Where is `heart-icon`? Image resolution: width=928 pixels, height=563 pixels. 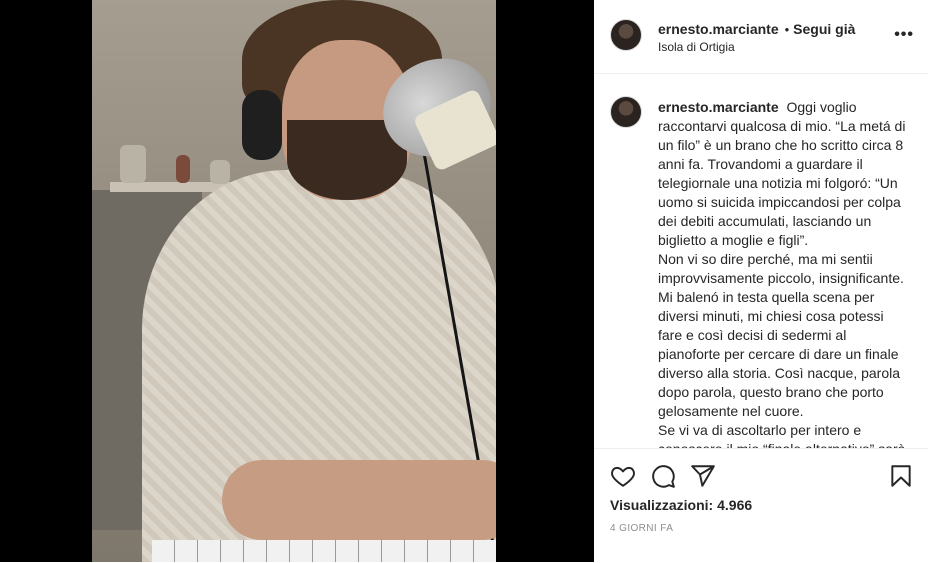
heart-icon is located at coordinates (623, 476).